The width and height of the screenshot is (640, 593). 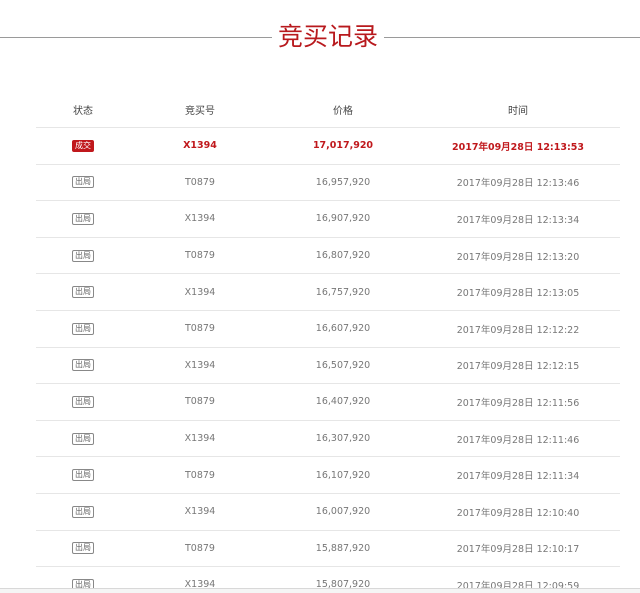 What do you see at coordinates (343, 549) in the screenshot?
I see `price-cell: 15,887,920` at bounding box center [343, 549].